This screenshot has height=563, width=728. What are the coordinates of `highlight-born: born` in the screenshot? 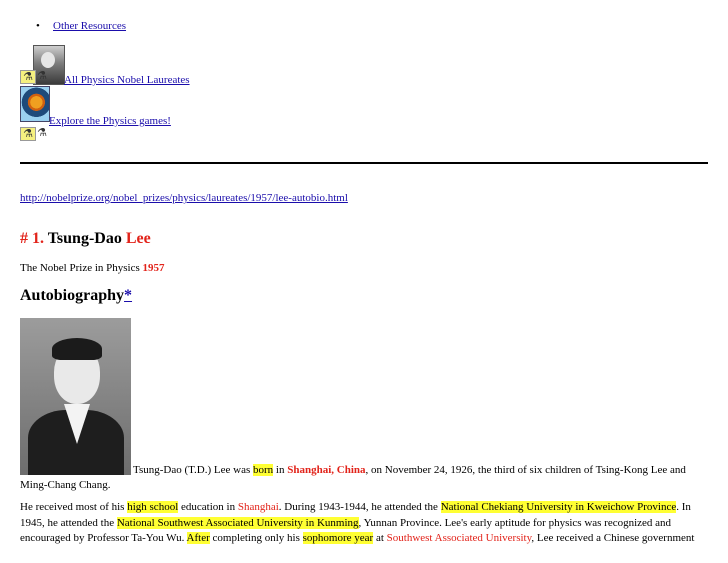 It's located at (263, 470).